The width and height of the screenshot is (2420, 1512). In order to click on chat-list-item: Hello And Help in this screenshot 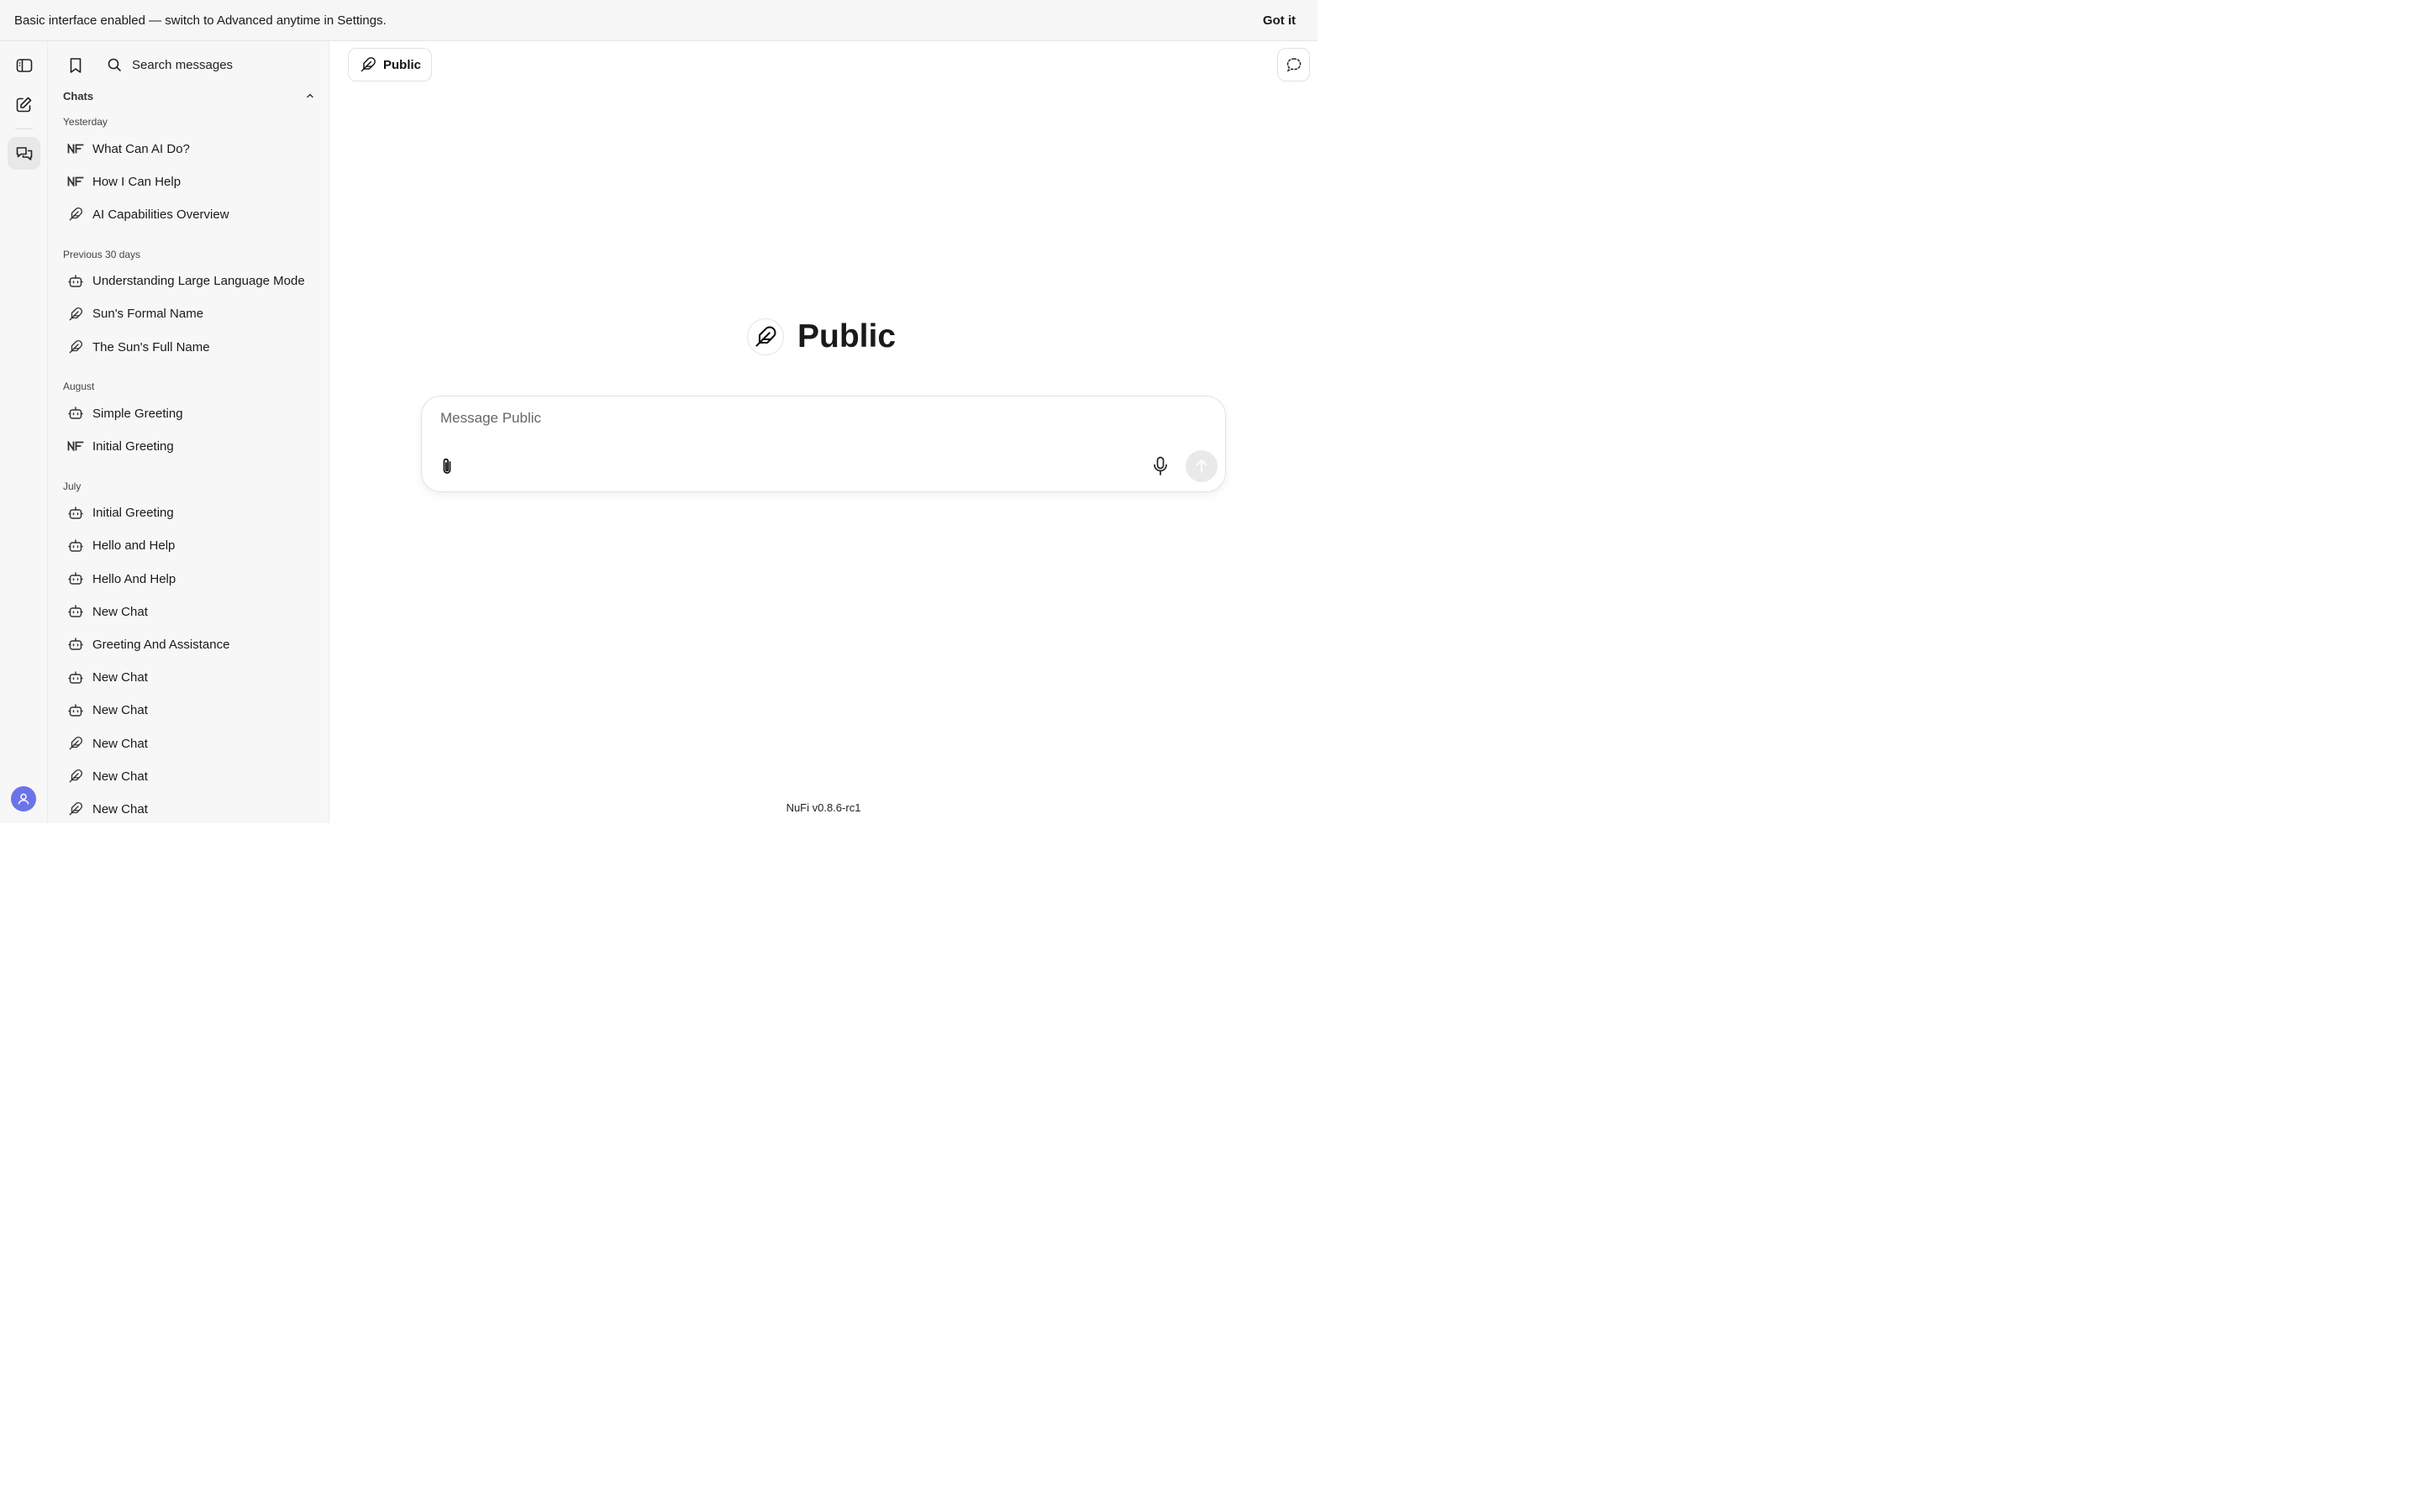, I will do `click(190, 578)`.